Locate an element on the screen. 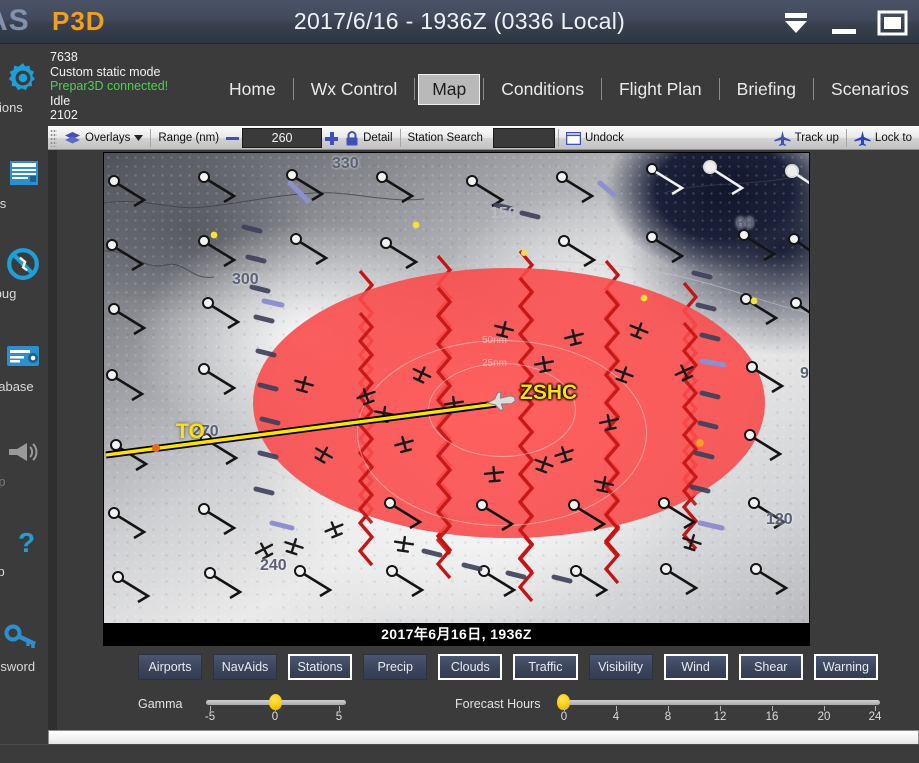 The image size is (919, 763). overlays-label: Overlays is located at coordinates (108, 138).